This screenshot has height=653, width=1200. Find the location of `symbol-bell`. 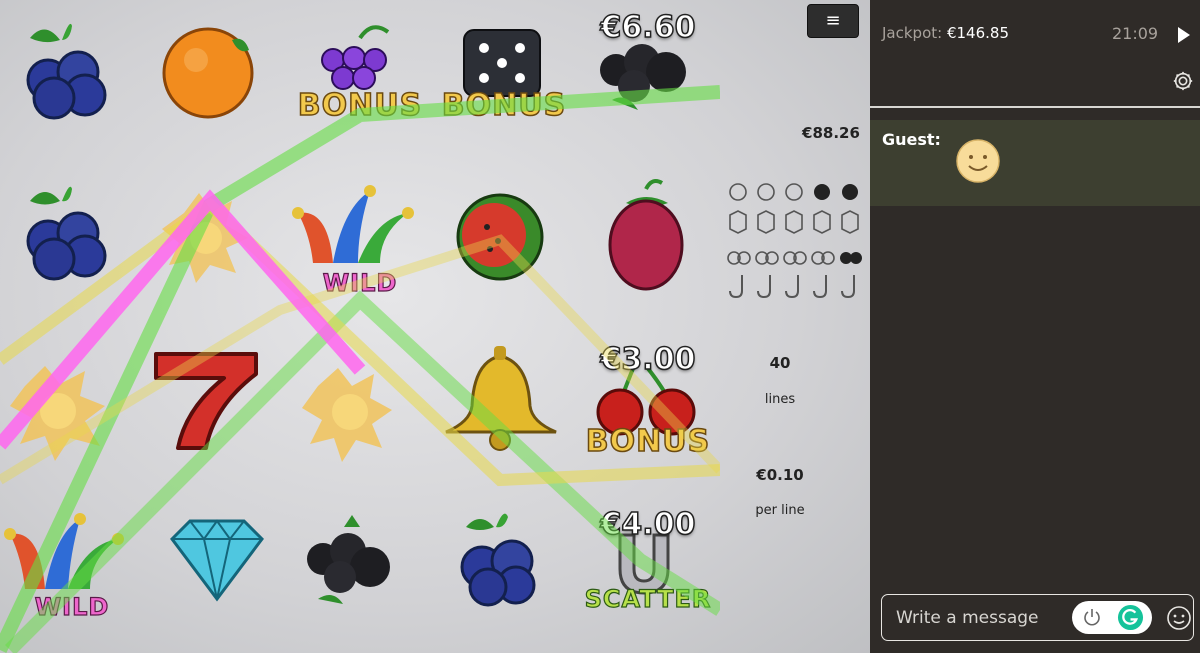

symbol-bell is located at coordinates (504, 407).